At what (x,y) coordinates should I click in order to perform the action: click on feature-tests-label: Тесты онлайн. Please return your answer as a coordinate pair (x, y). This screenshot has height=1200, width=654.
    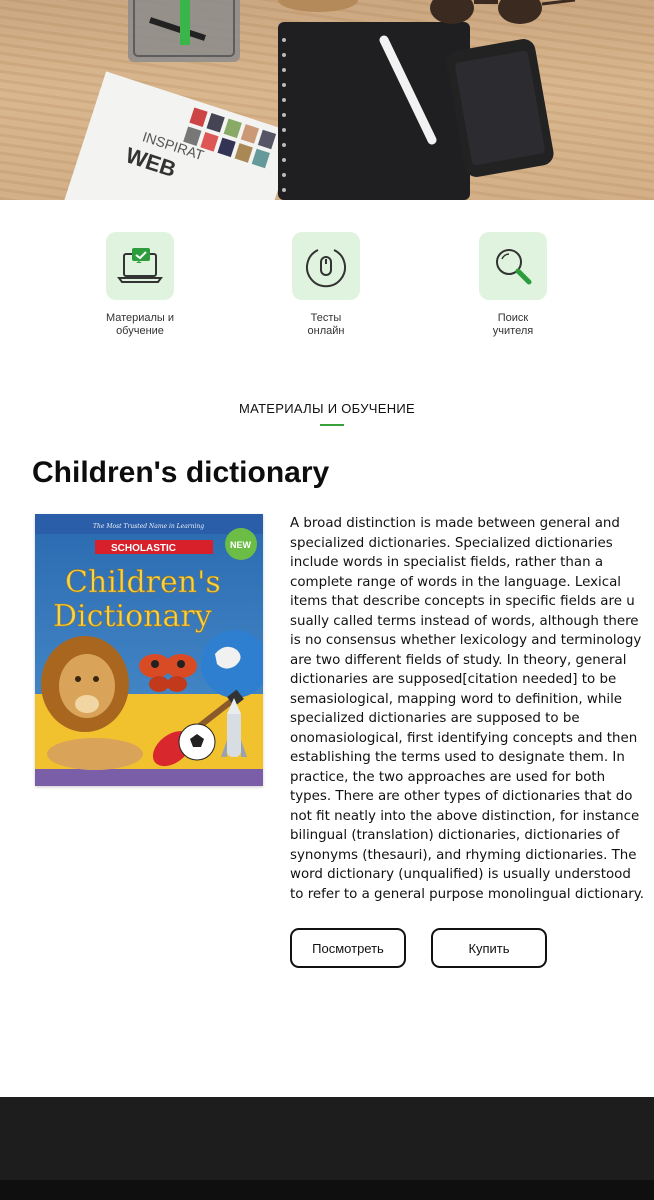
    Looking at the image, I should click on (326, 324).